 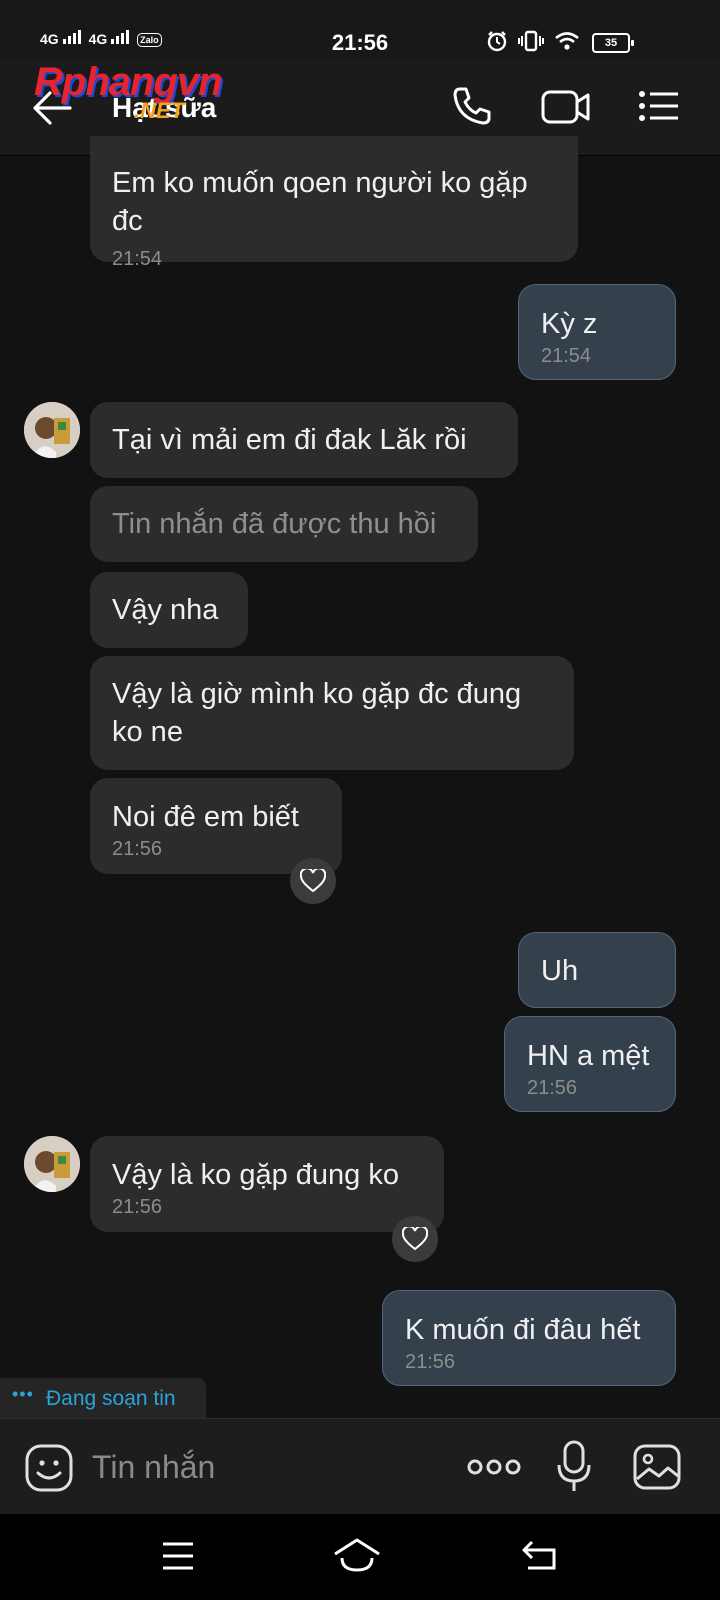 I want to click on message-text: K muốn đi đâu hết, so click(x=523, y=1330).